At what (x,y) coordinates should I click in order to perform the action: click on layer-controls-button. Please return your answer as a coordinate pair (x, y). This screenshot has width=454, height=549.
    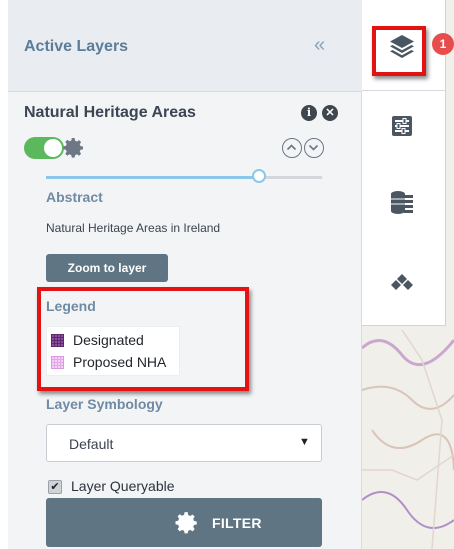
    Looking at the image, I should click on (402, 126).